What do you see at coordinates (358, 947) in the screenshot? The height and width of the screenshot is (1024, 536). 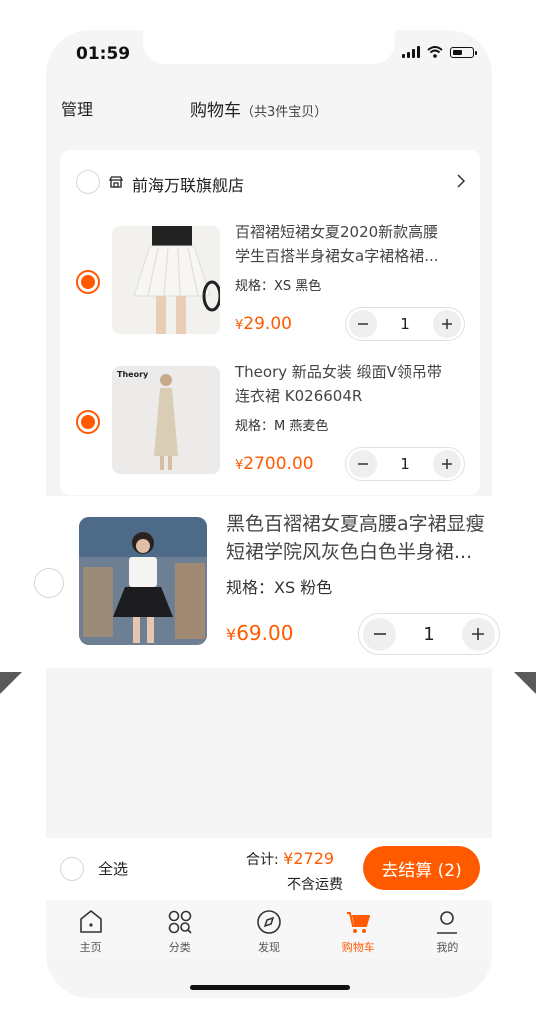 I see `tab-label: 购物车` at bounding box center [358, 947].